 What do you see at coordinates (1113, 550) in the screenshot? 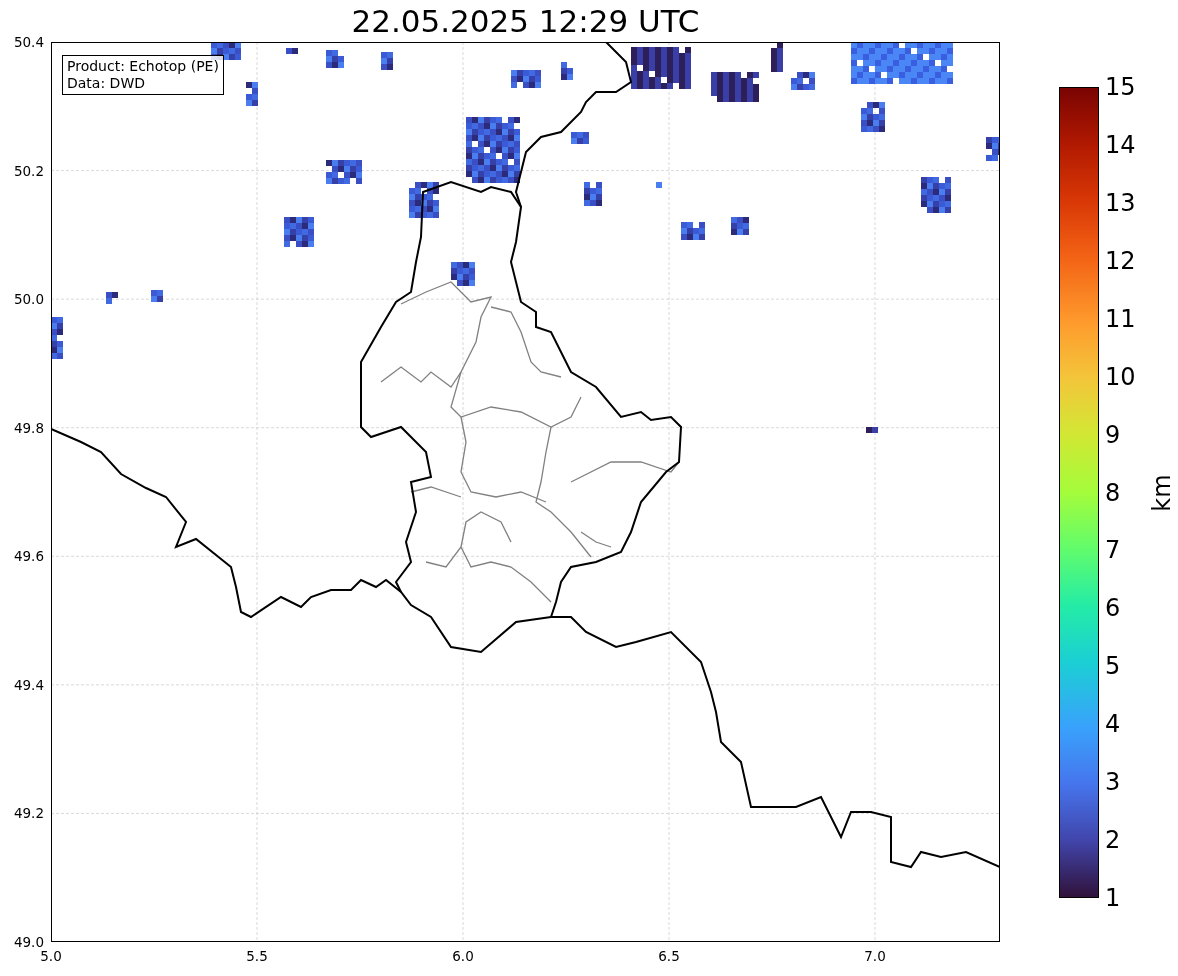
I see `colorbar-tick-label: 7` at bounding box center [1113, 550].